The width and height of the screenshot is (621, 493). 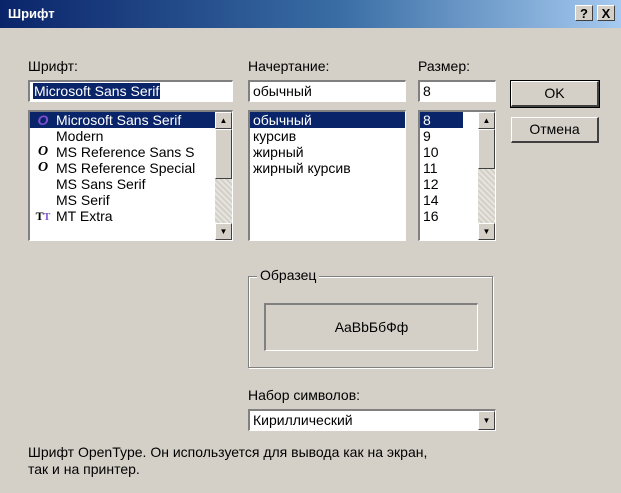 I want to click on font-list-item: MS Sans Serif, so click(x=131, y=184).